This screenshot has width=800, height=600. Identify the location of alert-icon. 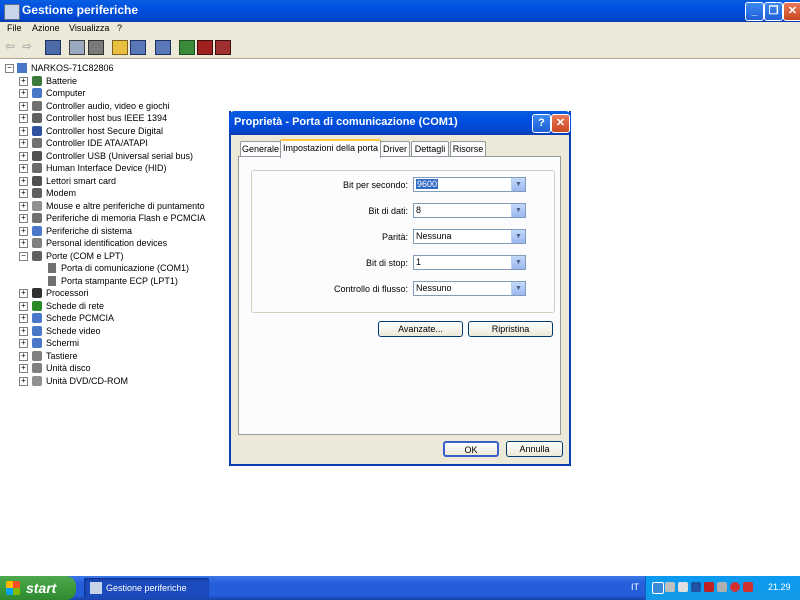
(748, 587).